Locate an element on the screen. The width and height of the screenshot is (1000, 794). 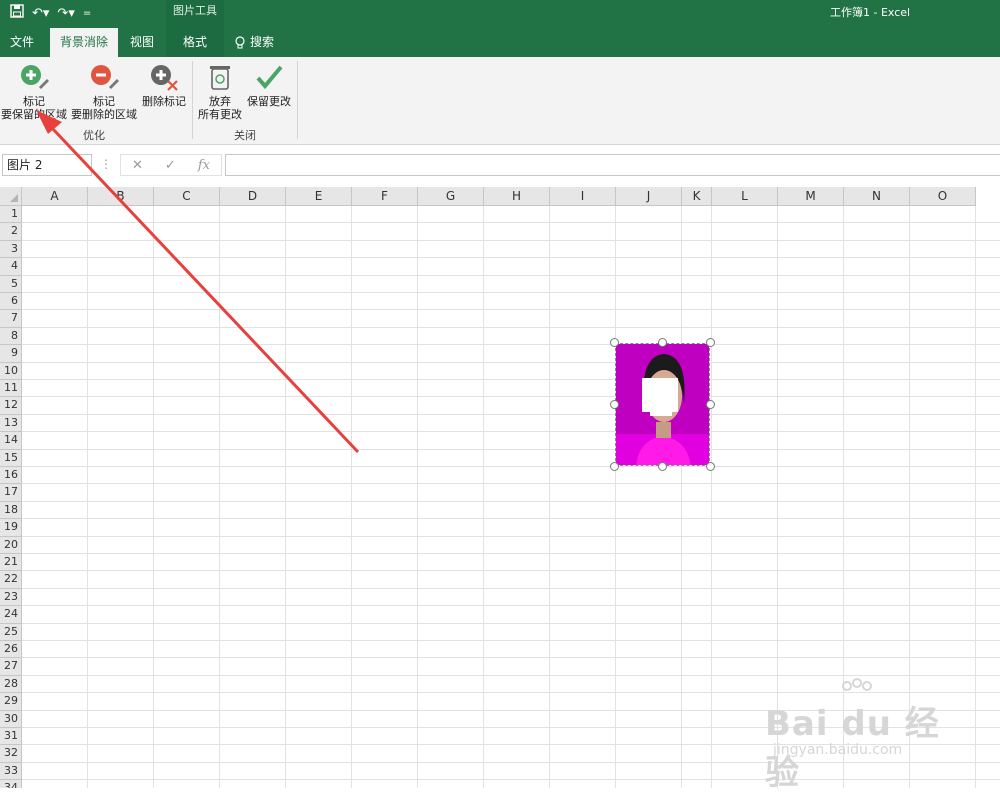
plus-pencil-icon is located at coordinates (35, 77).